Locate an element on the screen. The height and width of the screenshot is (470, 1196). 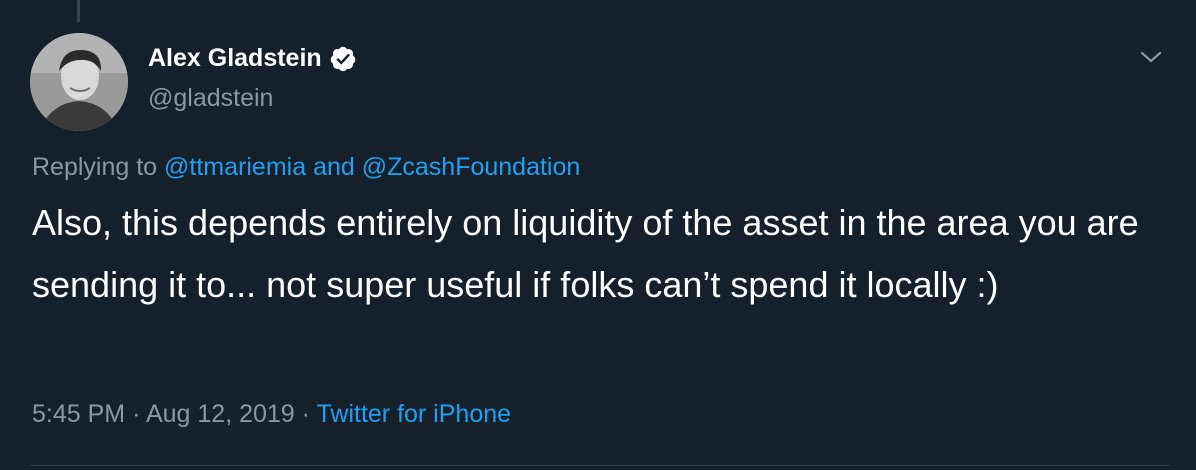
author-handle: @gladstein is located at coordinates (210, 98).